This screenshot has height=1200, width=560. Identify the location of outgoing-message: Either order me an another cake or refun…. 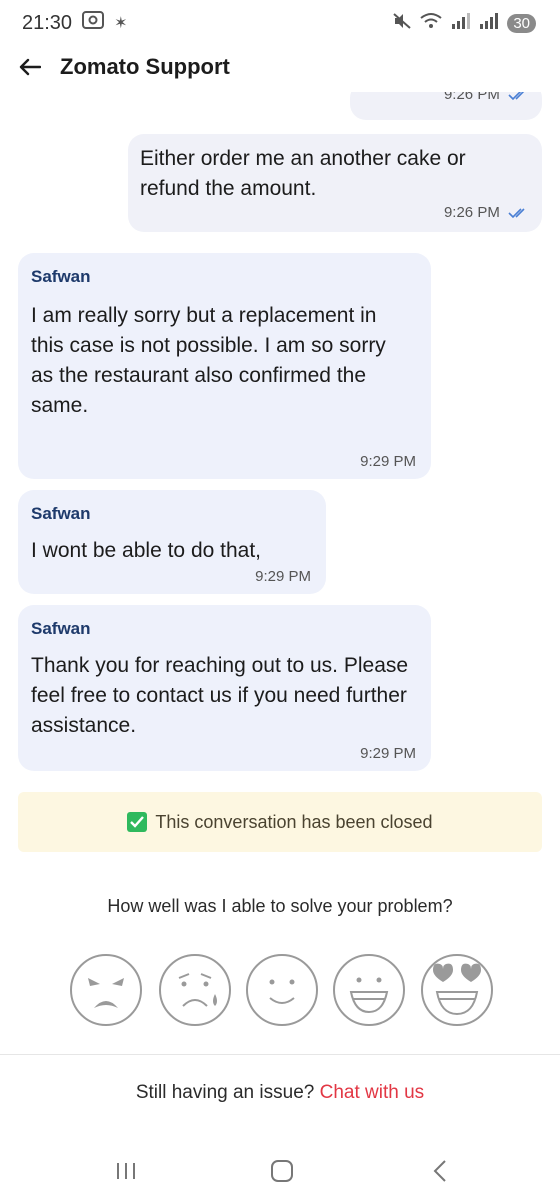
(335, 183).